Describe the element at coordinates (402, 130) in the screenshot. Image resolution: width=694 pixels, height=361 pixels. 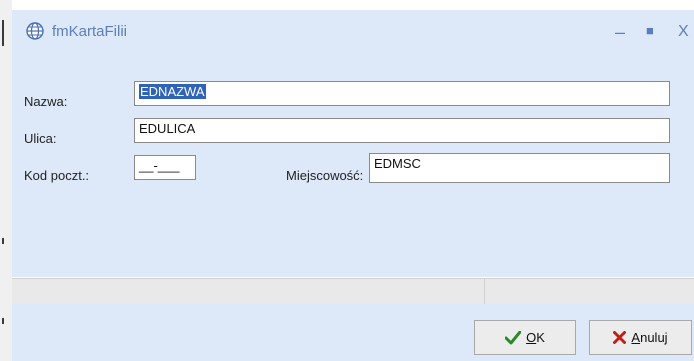
I see `ulica-field: EDULICA` at that location.